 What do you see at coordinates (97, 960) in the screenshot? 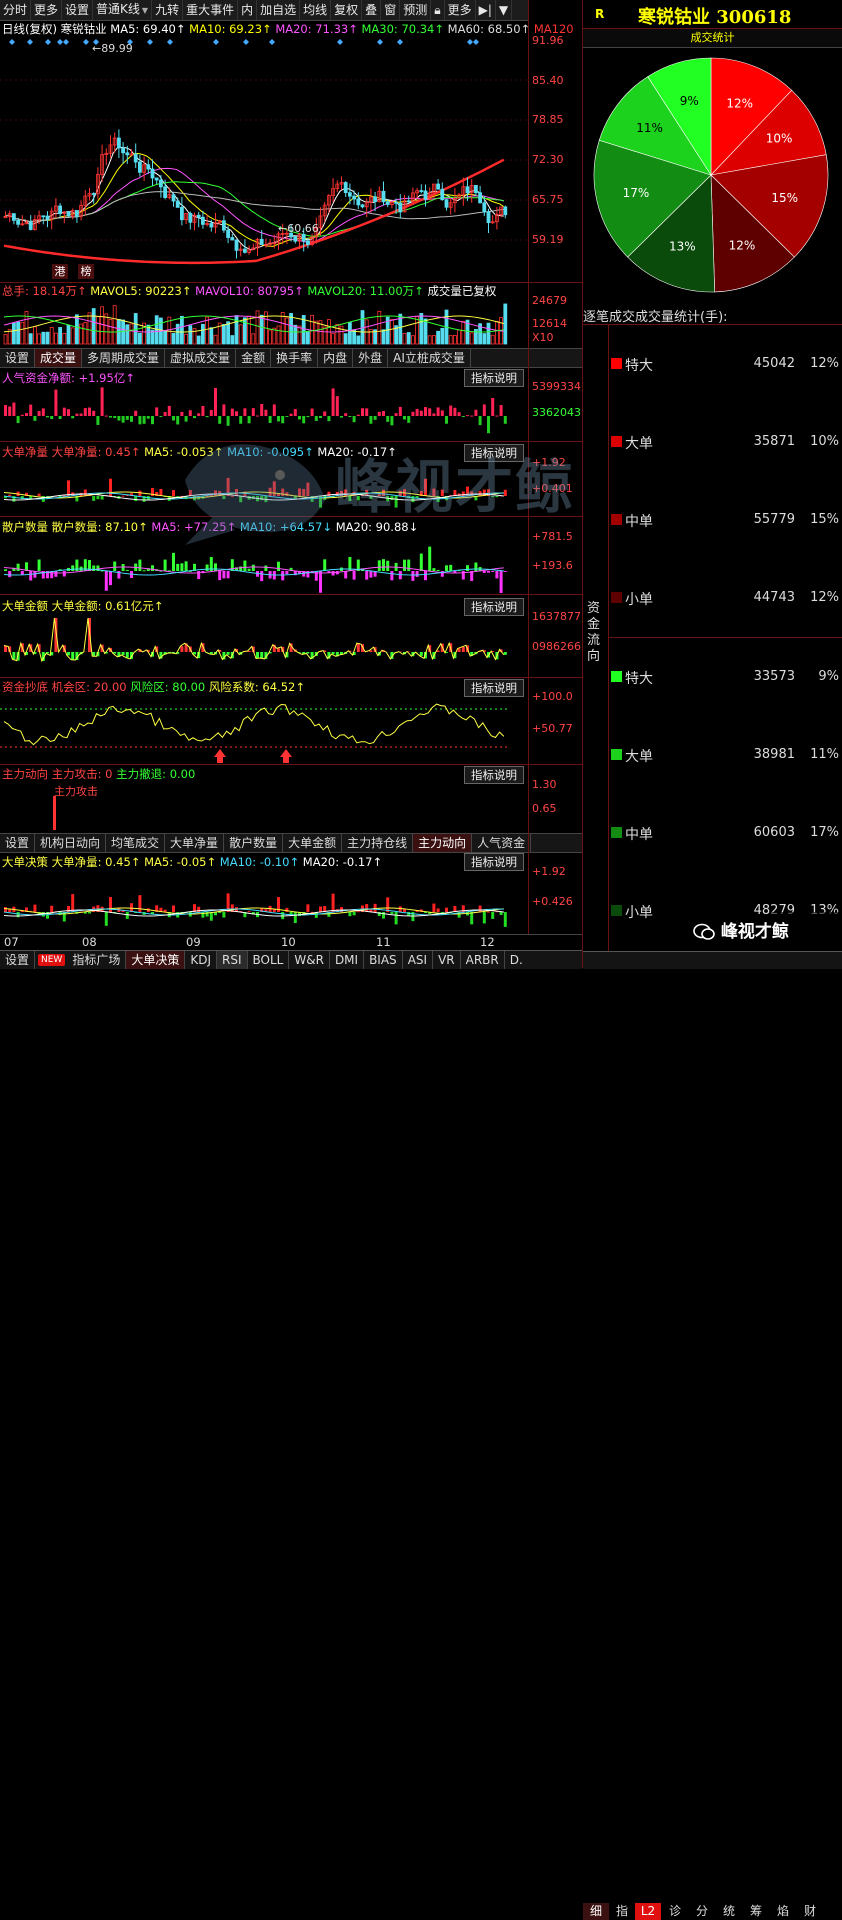
I see `btab-plaza: 指标广场` at bounding box center [97, 960].